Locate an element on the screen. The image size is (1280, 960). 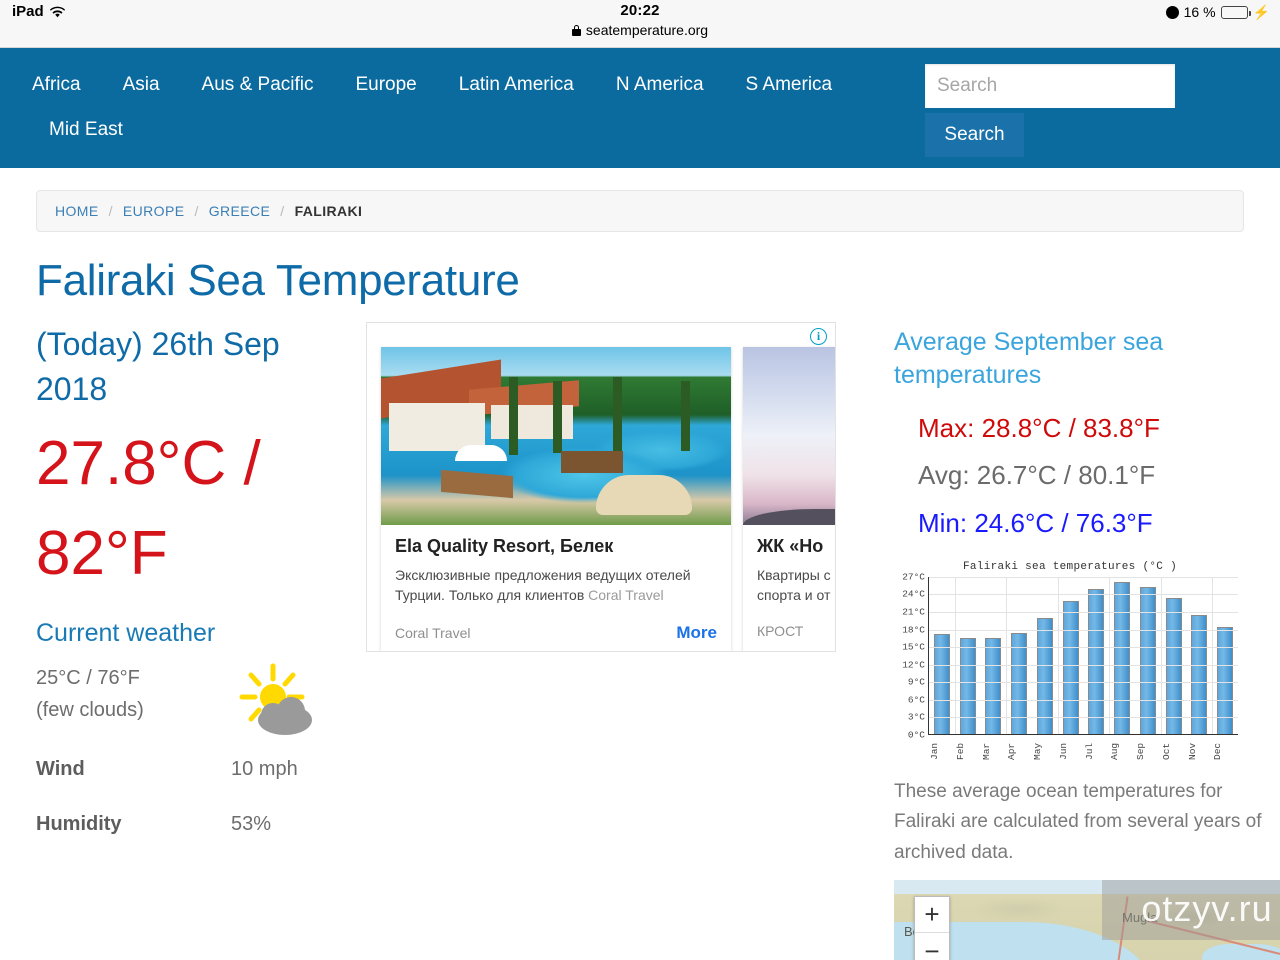
info-icon: i is located at coordinates (818, 336).